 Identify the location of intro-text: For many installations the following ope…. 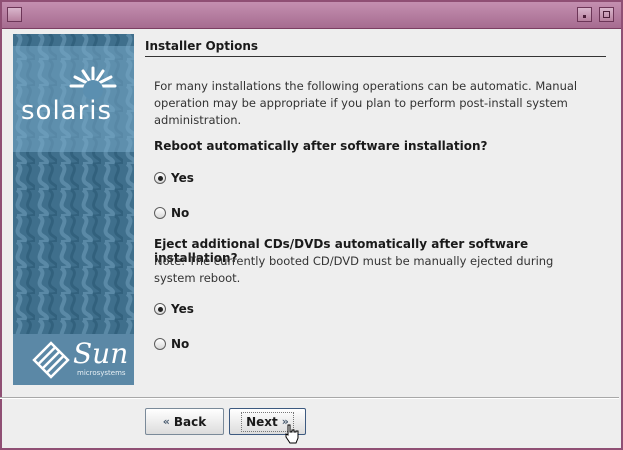
(366, 103).